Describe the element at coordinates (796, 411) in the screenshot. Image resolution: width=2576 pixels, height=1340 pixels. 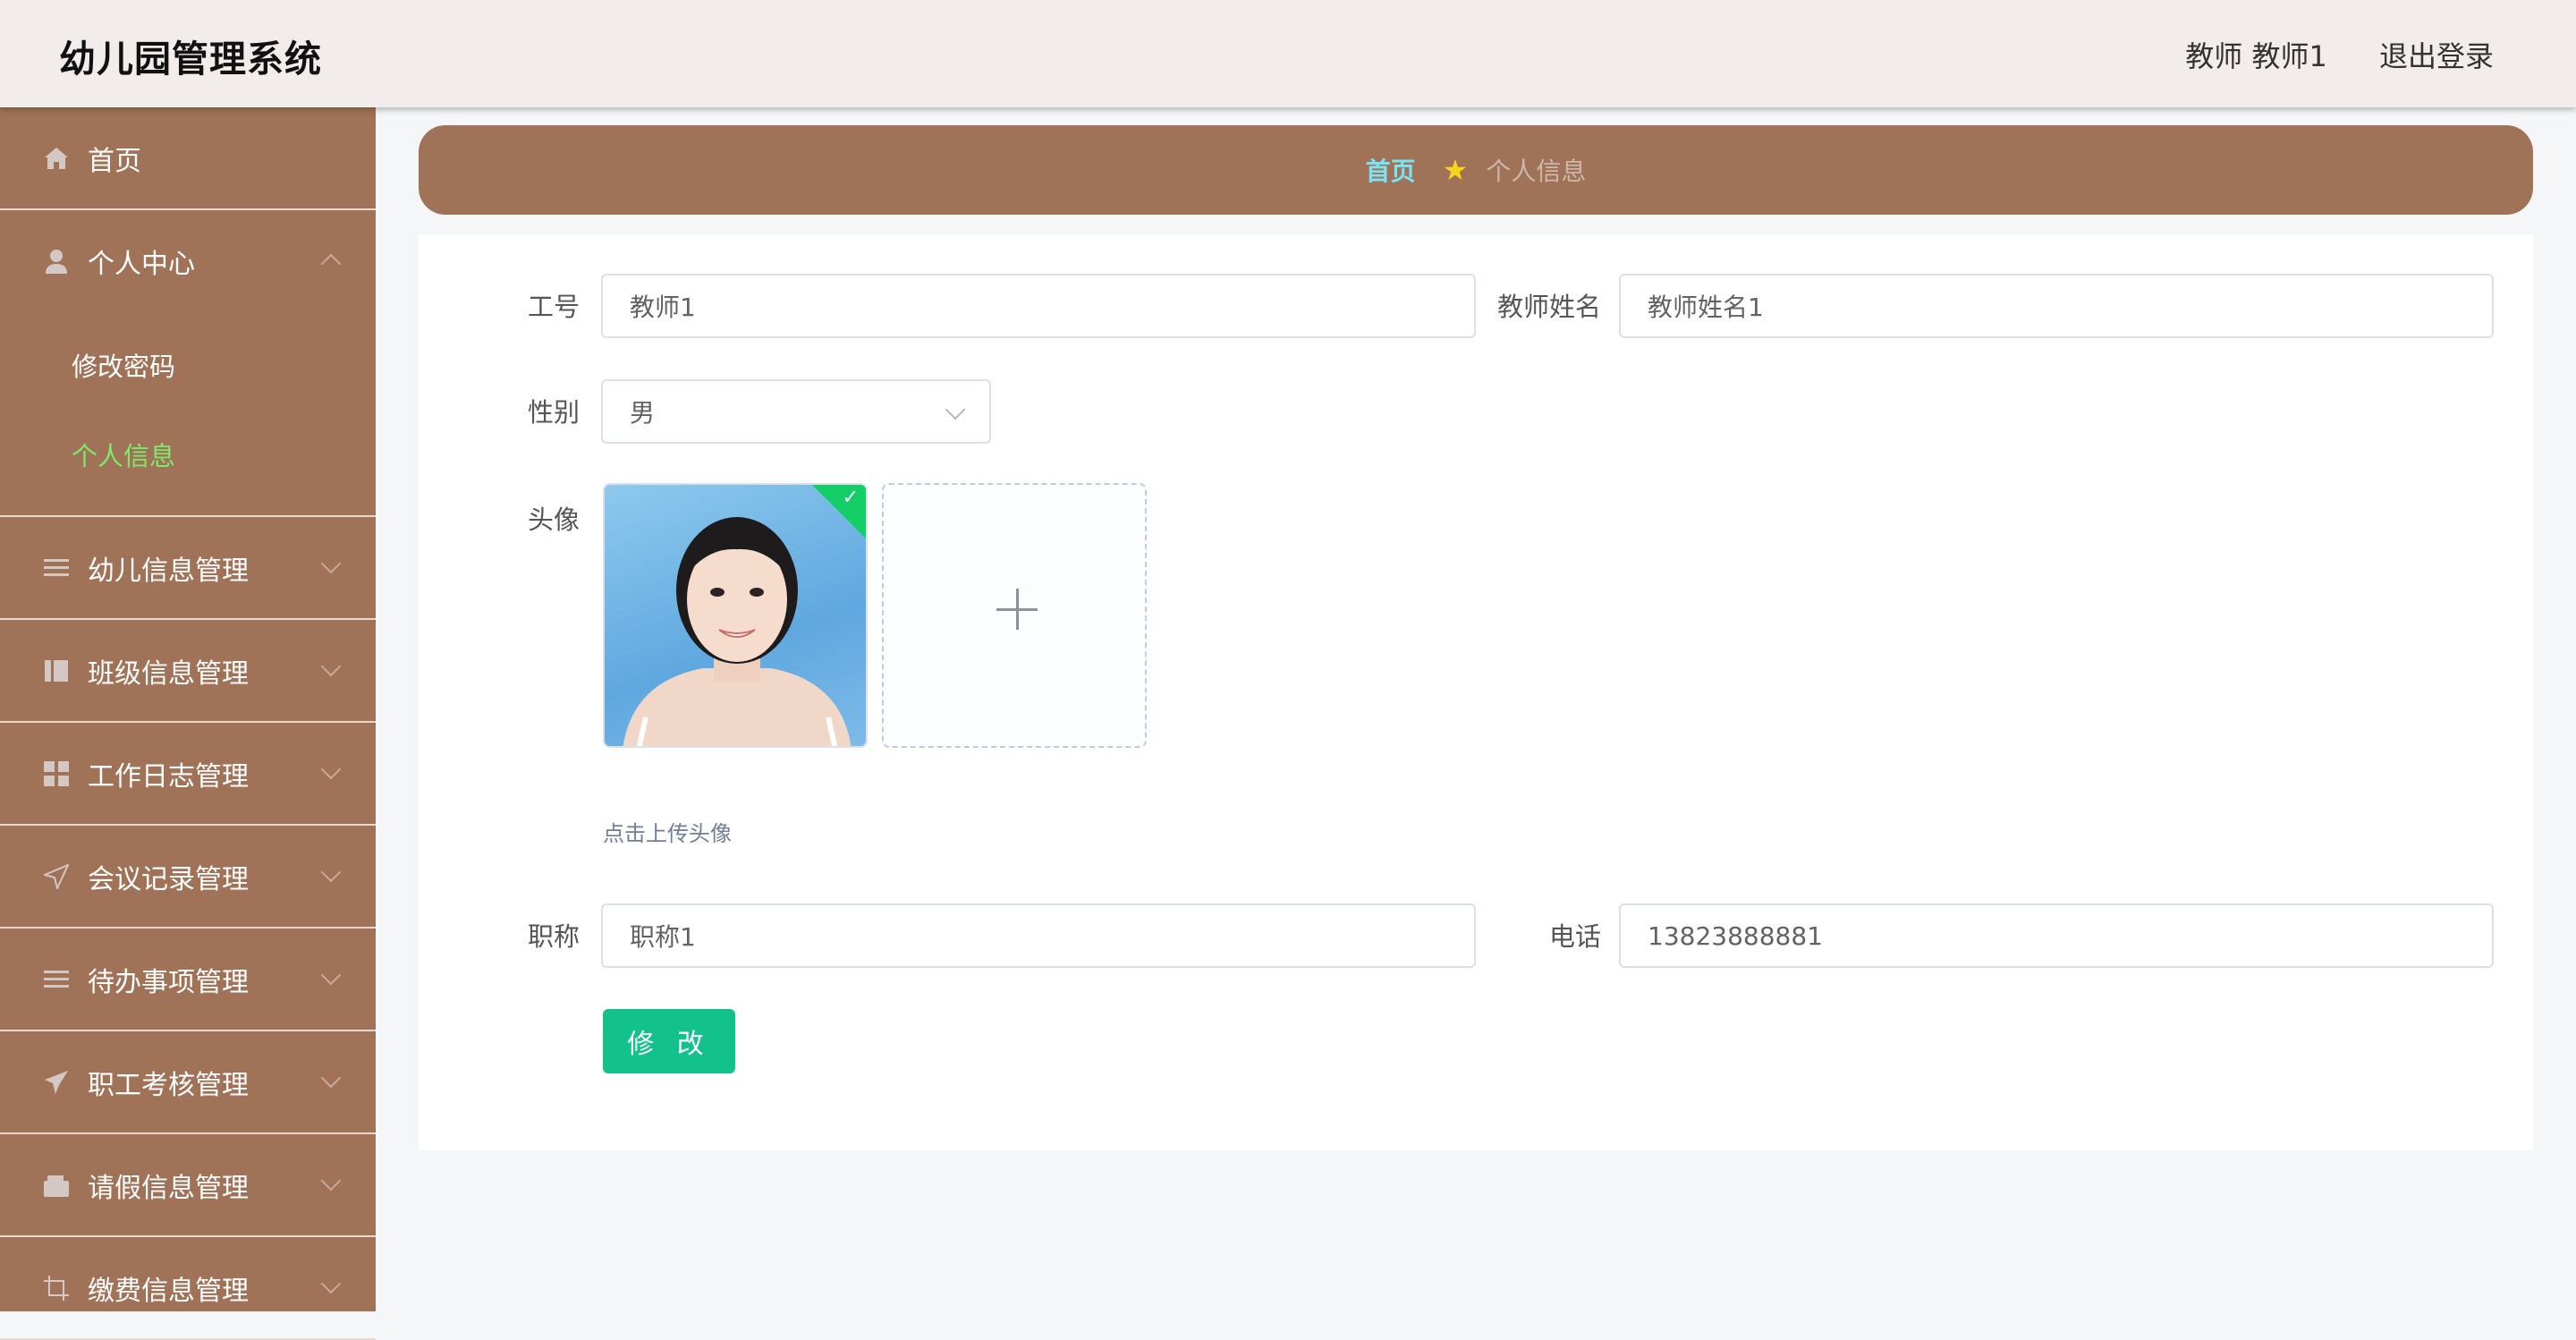
I see `gender-select: 男` at that location.